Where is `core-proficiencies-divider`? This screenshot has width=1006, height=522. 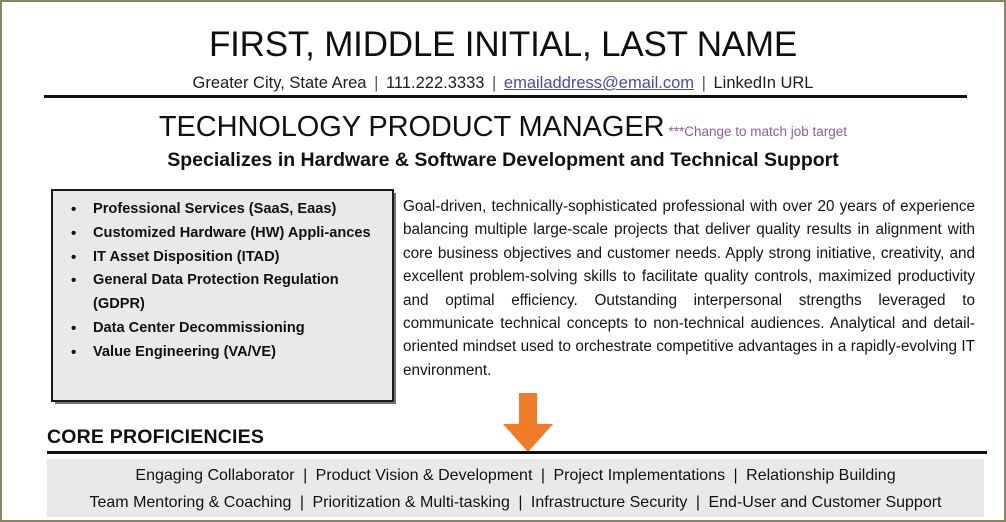 core-proficiencies-divider is located at coordinates (517, 452).